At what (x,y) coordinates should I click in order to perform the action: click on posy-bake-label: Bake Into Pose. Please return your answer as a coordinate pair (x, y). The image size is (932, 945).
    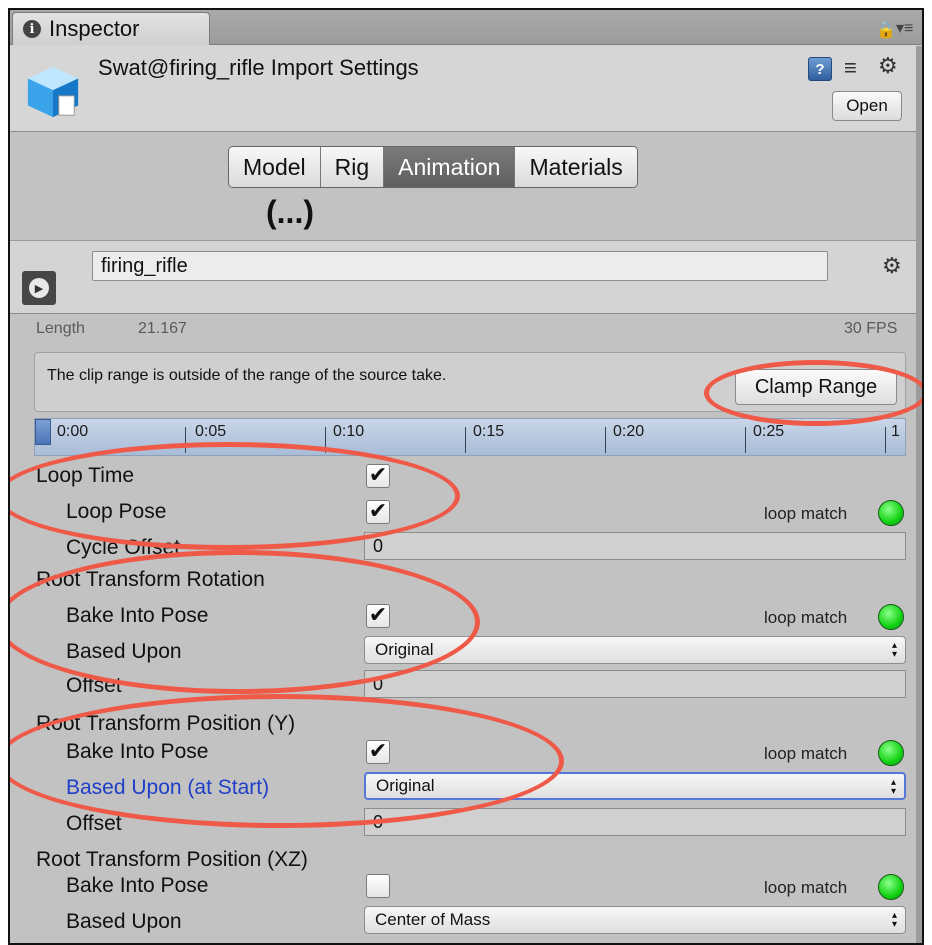
    Looking at the image, I should click on (137, 751).